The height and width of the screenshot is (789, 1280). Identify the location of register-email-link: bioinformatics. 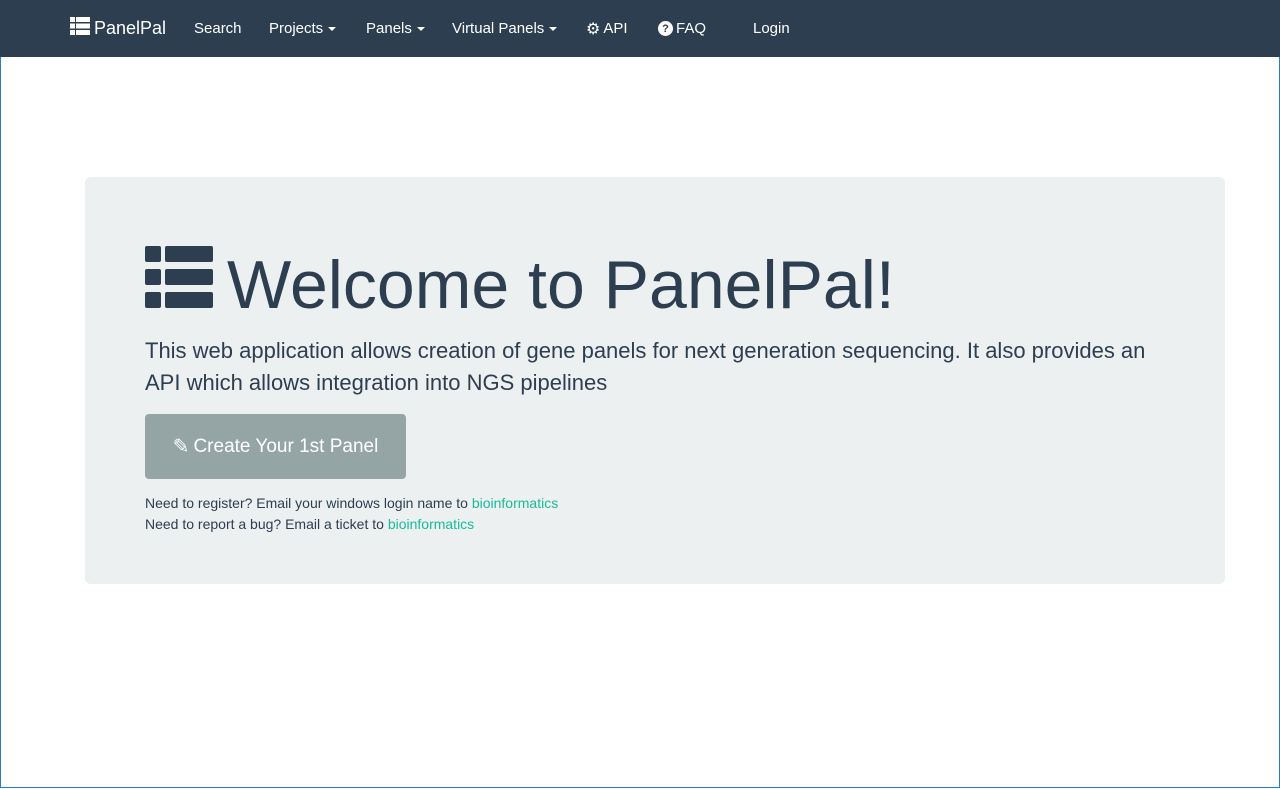
(515, 503).